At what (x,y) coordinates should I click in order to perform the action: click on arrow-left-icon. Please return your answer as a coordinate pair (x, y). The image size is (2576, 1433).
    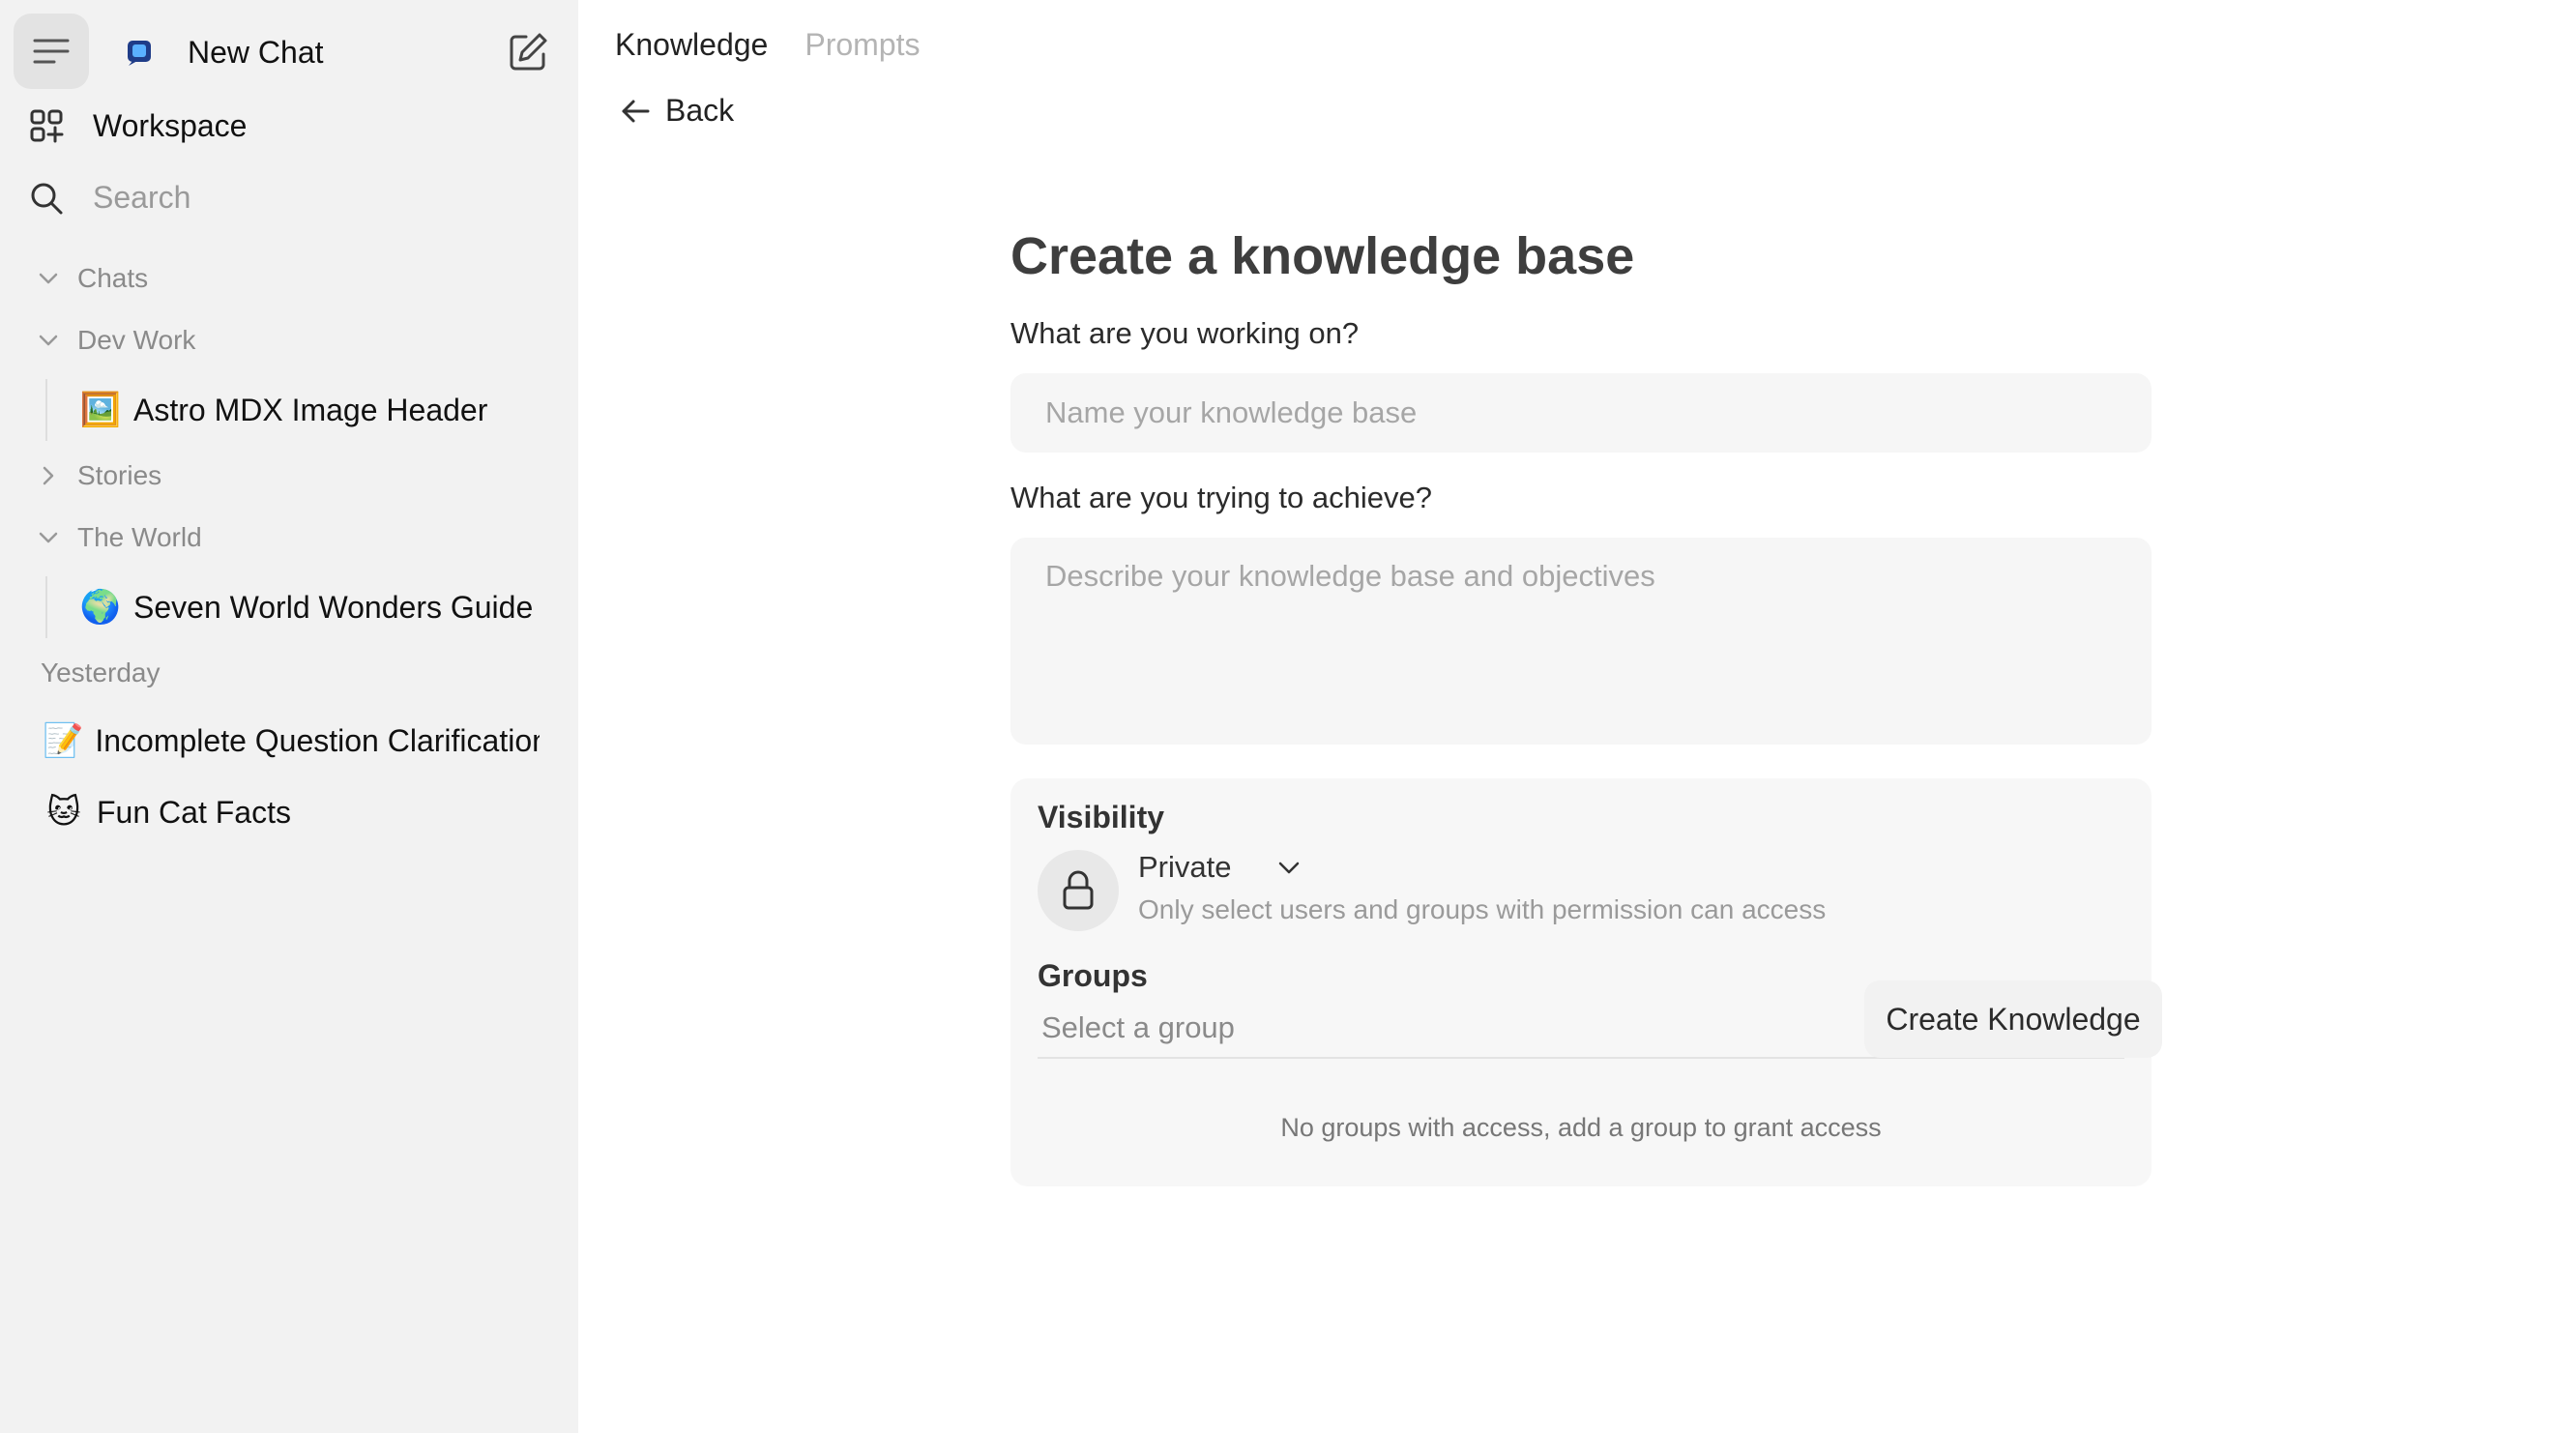
    Looking at the image, I should click on (636, 111).